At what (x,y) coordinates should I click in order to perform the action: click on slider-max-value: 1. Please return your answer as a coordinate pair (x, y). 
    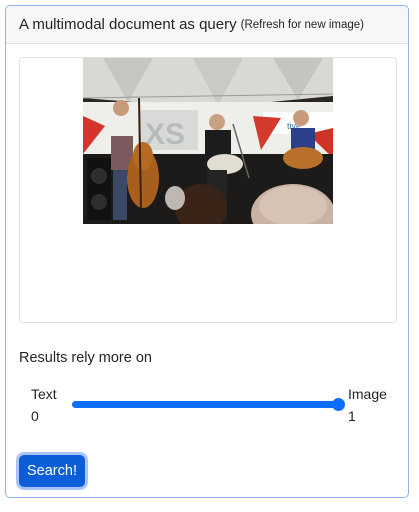
    Looking at the image, I should click on (352, 416).